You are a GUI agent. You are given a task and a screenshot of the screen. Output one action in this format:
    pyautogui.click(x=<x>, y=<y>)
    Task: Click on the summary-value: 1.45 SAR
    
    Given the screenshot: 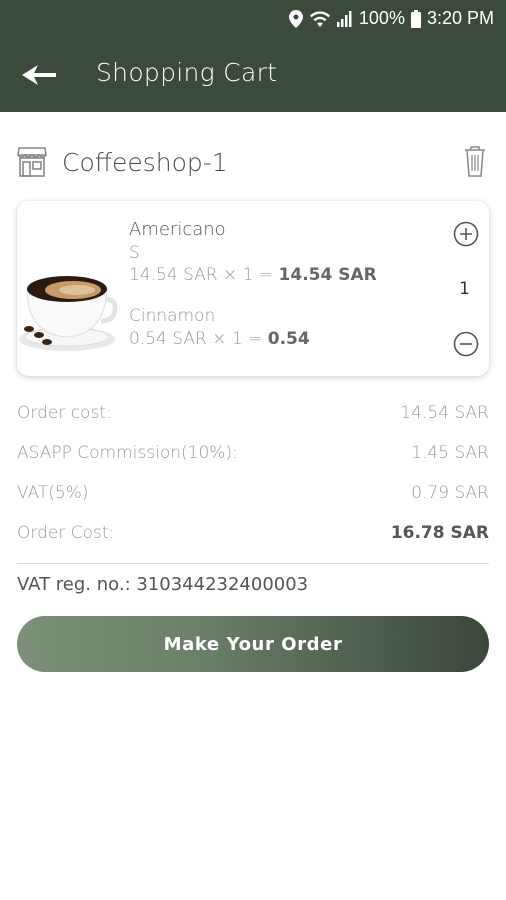 What is the action you would take?
    pyautogui.click(x=450, y=453)
    